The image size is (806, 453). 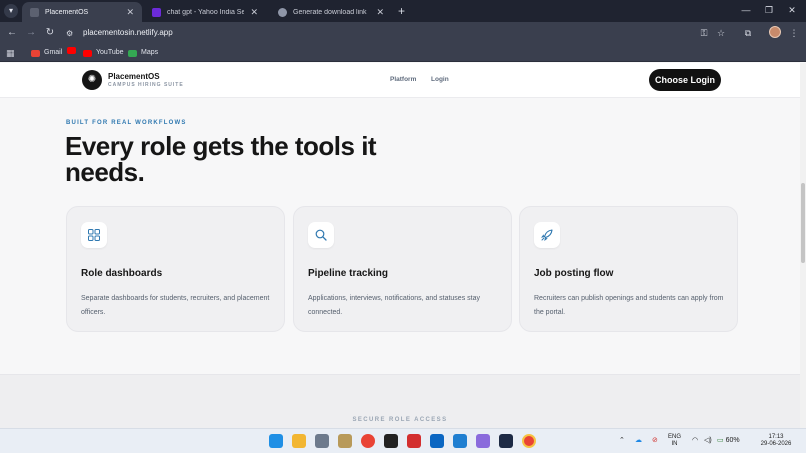 What do you see at coordinates (400, 401) in the screenshot?
I see `secure-access-section: SECURE ROLE ACCESS` at bounding box center [400, 401].